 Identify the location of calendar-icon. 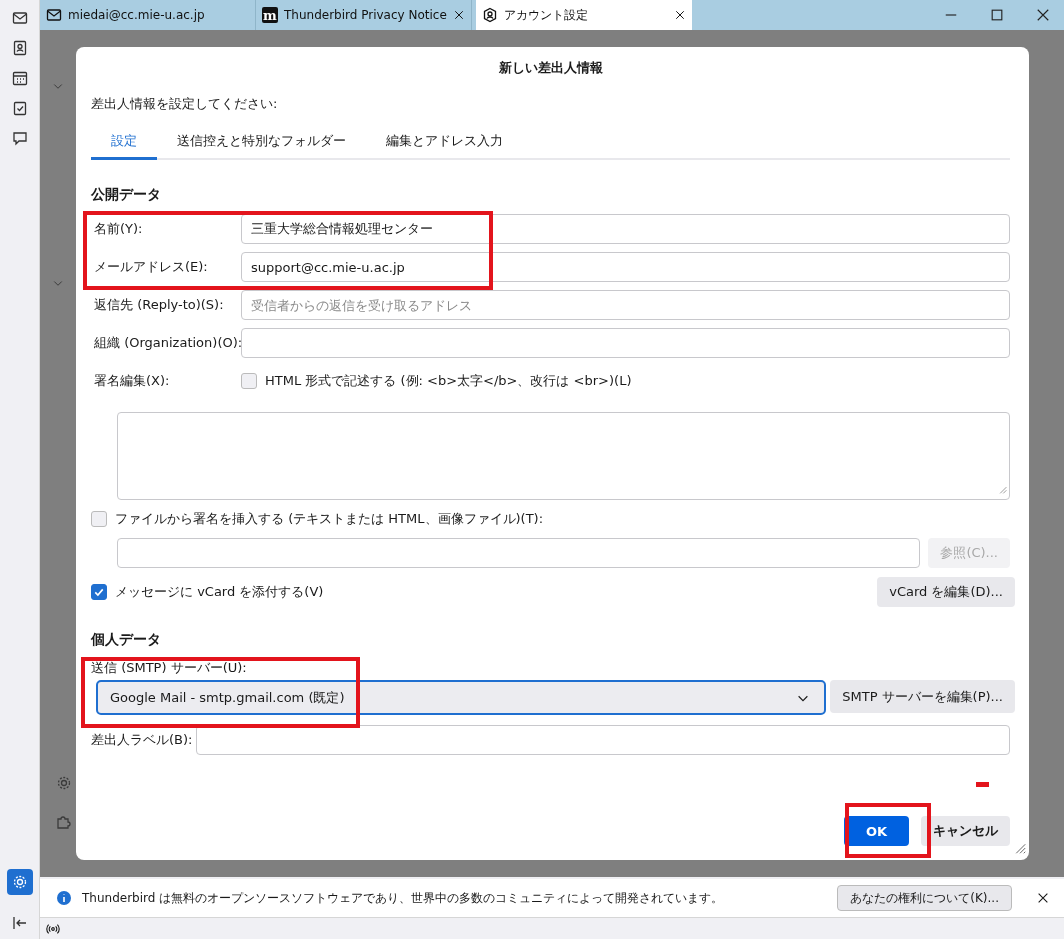
(19, 78).